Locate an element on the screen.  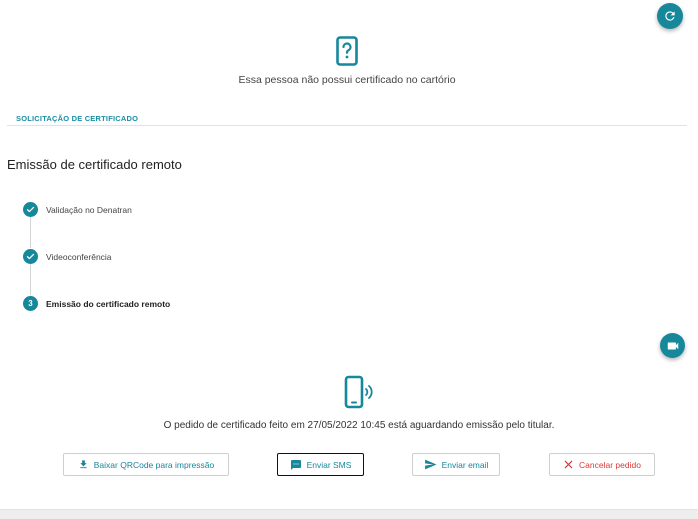
phone-signal-icon is located at coordinates (358, 392).